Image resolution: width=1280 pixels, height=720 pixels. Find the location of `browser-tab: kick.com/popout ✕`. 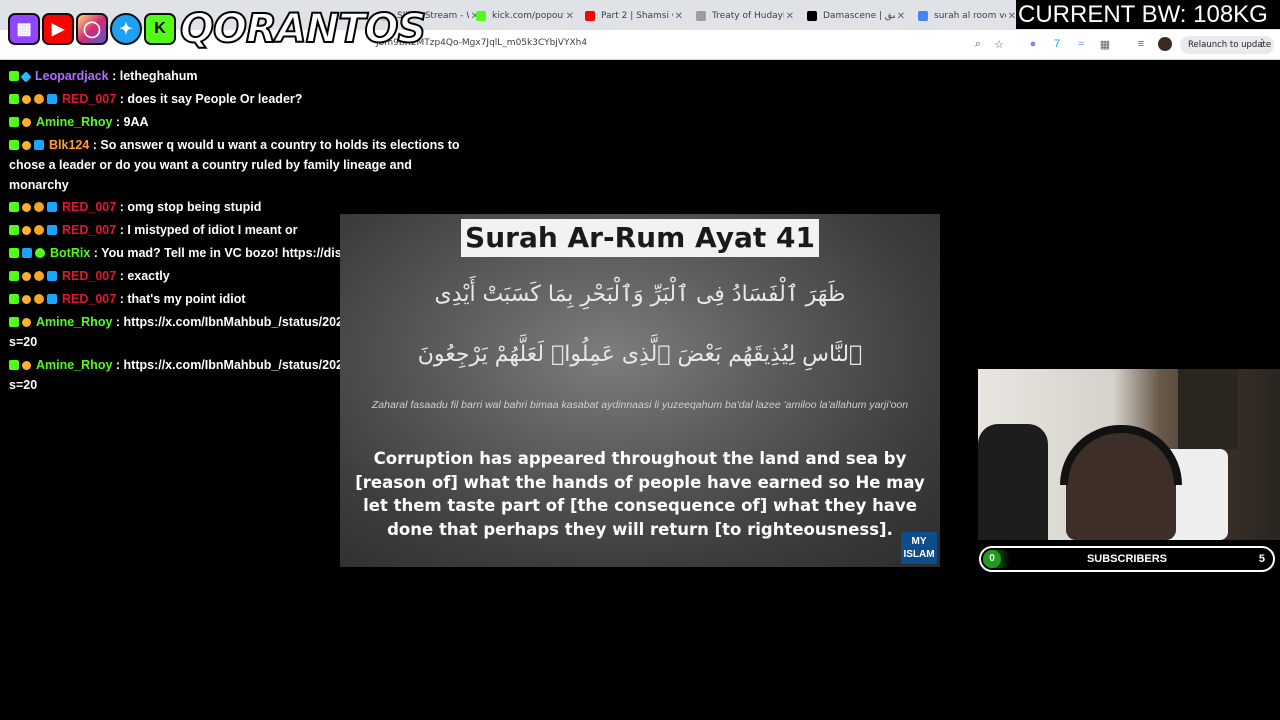

browser-tab: kick.com/popout ✕ is located at coordinates (524, 16).